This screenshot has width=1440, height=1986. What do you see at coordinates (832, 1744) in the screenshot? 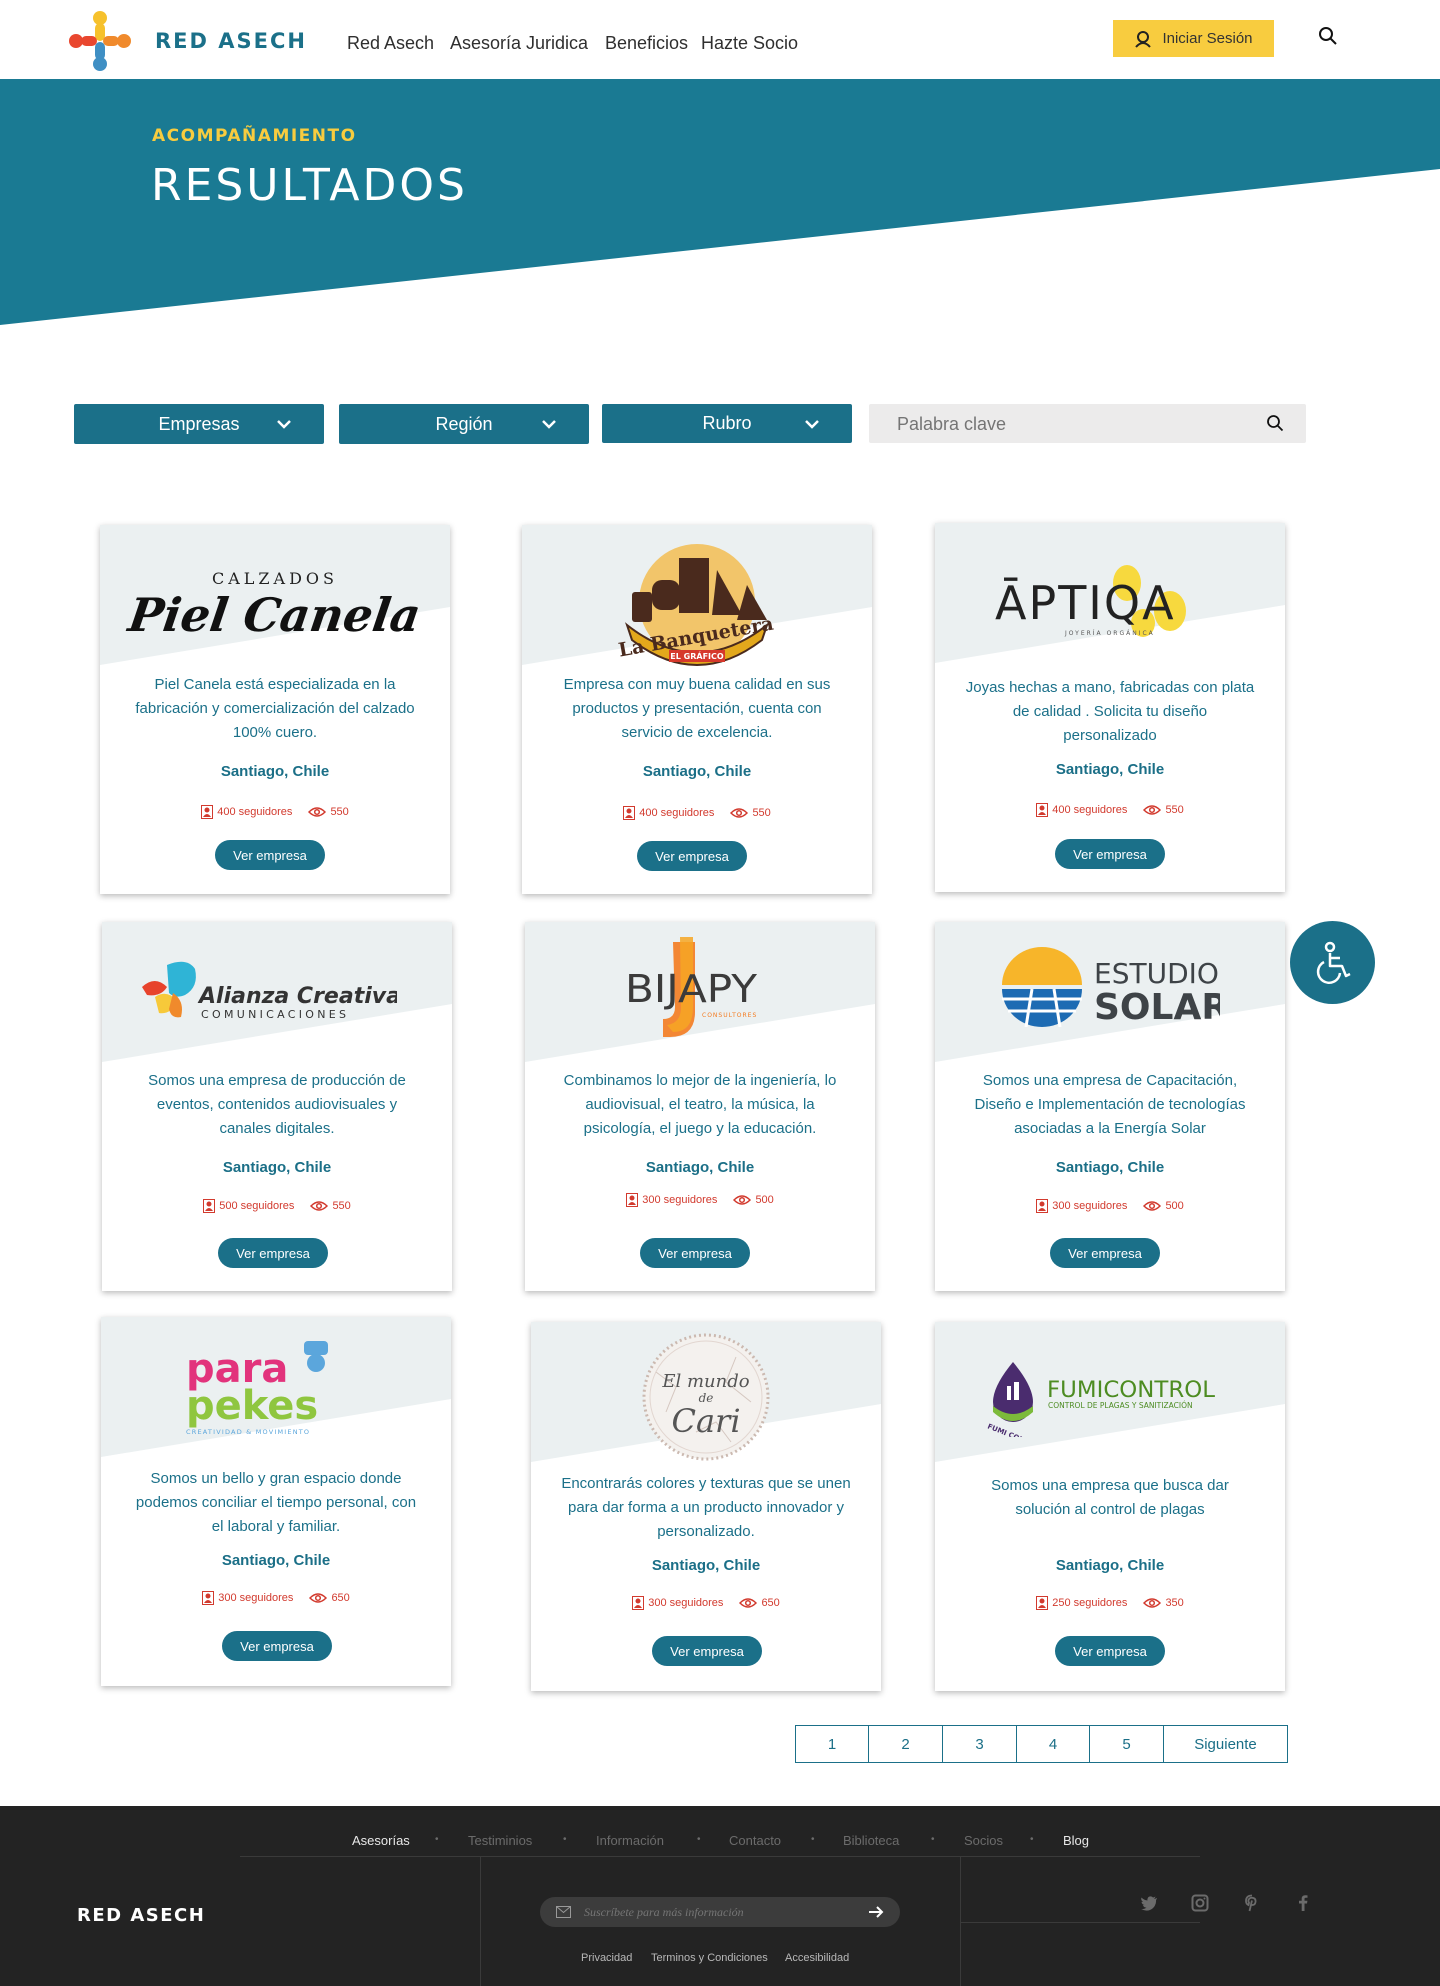
I see `page-1: 1` at bounding box center [832, 1744].